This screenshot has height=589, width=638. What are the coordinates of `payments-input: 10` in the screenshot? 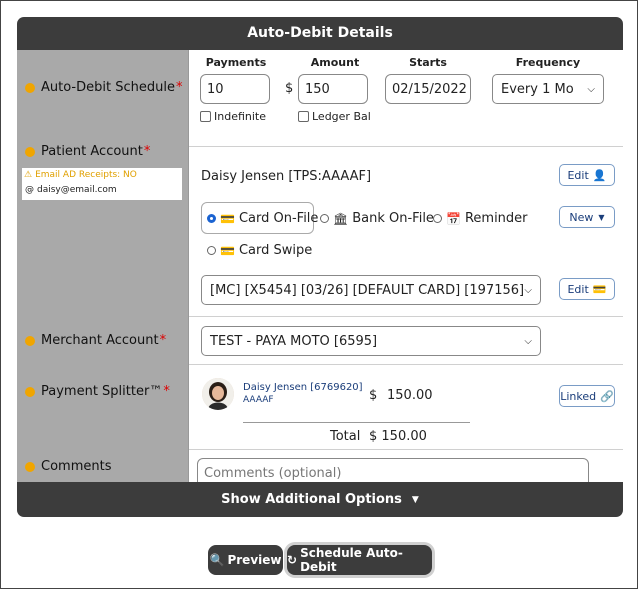 It's located at (235, 89).